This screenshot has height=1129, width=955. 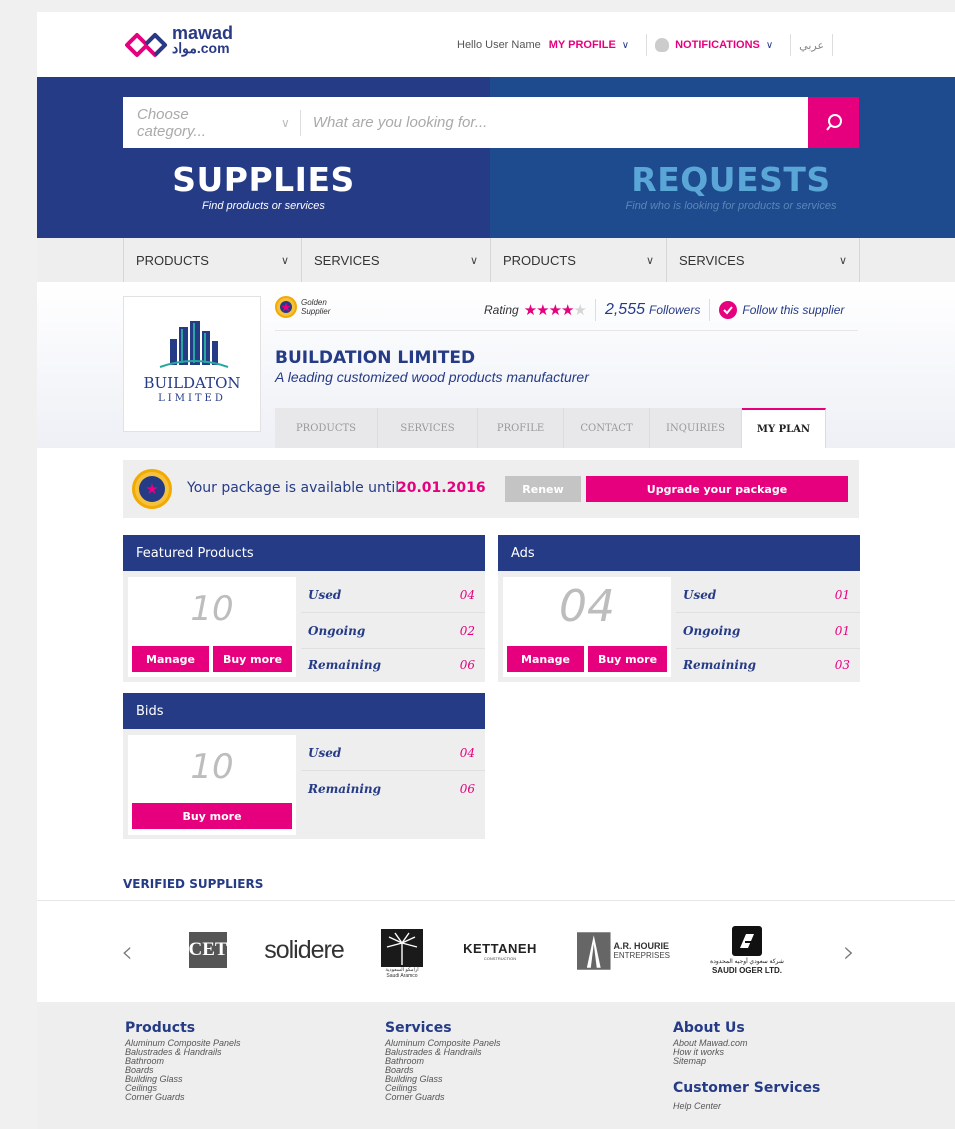 I want to click on supplier-logo-hourie: A.R. HOURIE ENTREPRISES, so click(x=623, y=951).